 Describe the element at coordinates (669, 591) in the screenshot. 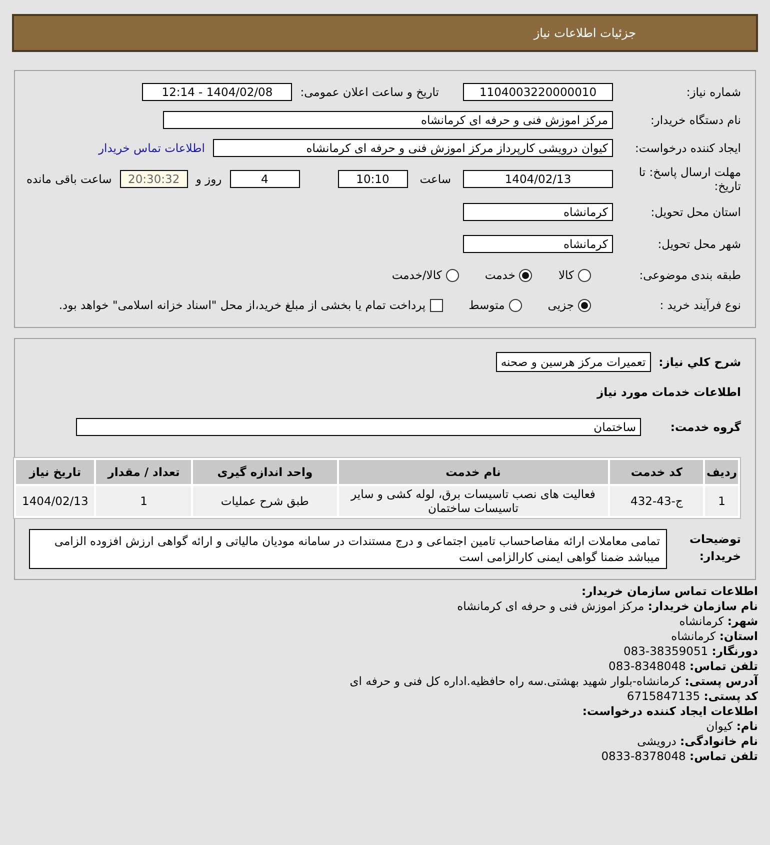

I see `contact-heading: اطلاعات تماس سازمان خریدار:` at that location.